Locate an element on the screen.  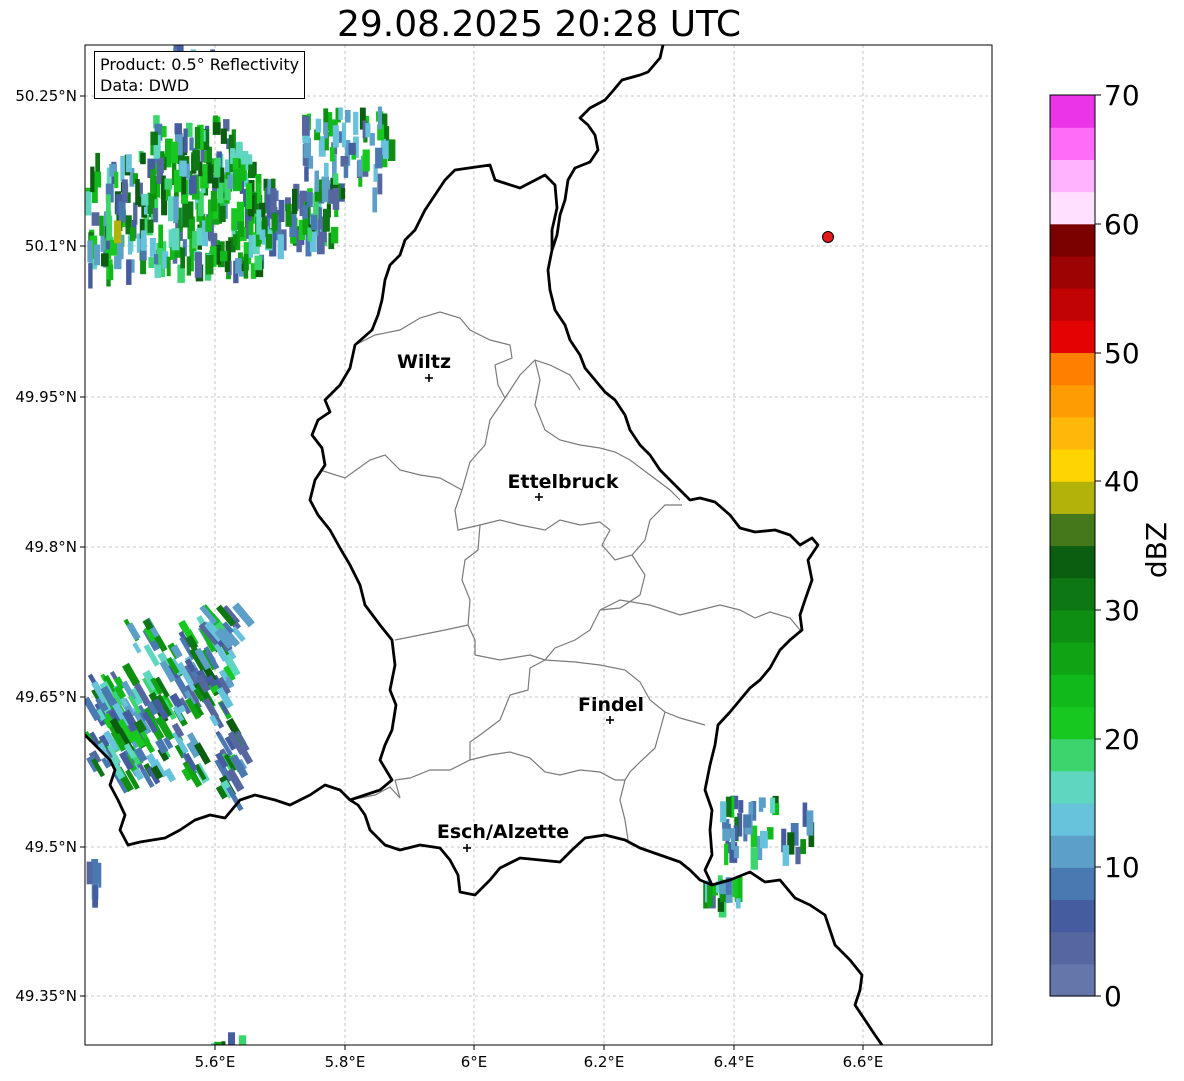
city-label-esch-alzette: Esch/Alzette is located at coordinates (503, 832).